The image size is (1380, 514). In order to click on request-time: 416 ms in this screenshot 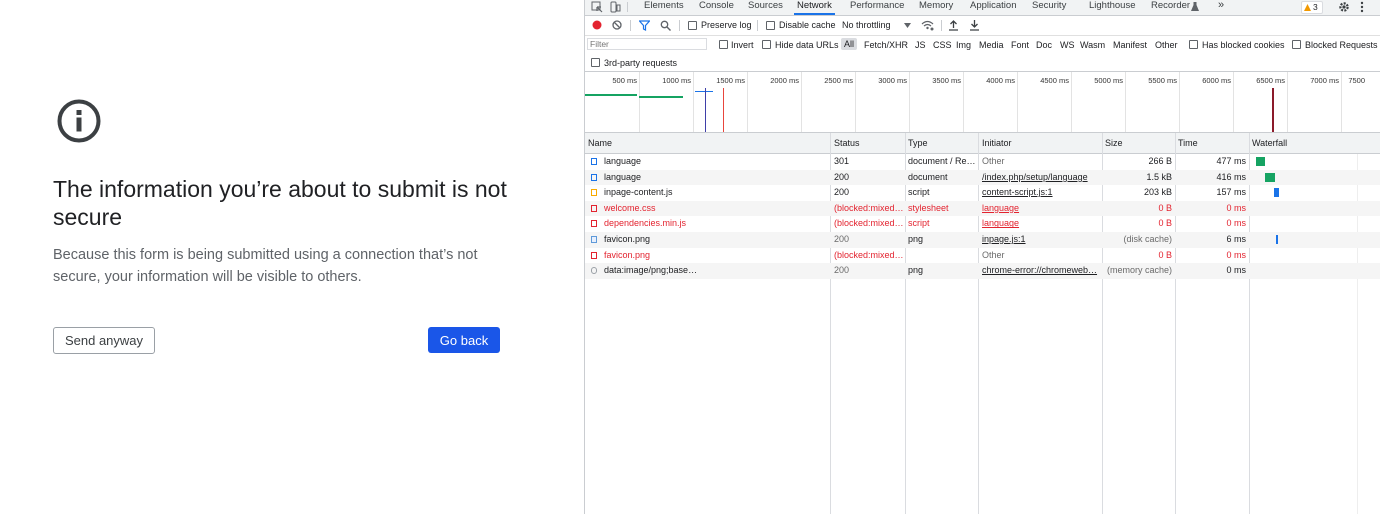, I will do `click(1231, 176)`.